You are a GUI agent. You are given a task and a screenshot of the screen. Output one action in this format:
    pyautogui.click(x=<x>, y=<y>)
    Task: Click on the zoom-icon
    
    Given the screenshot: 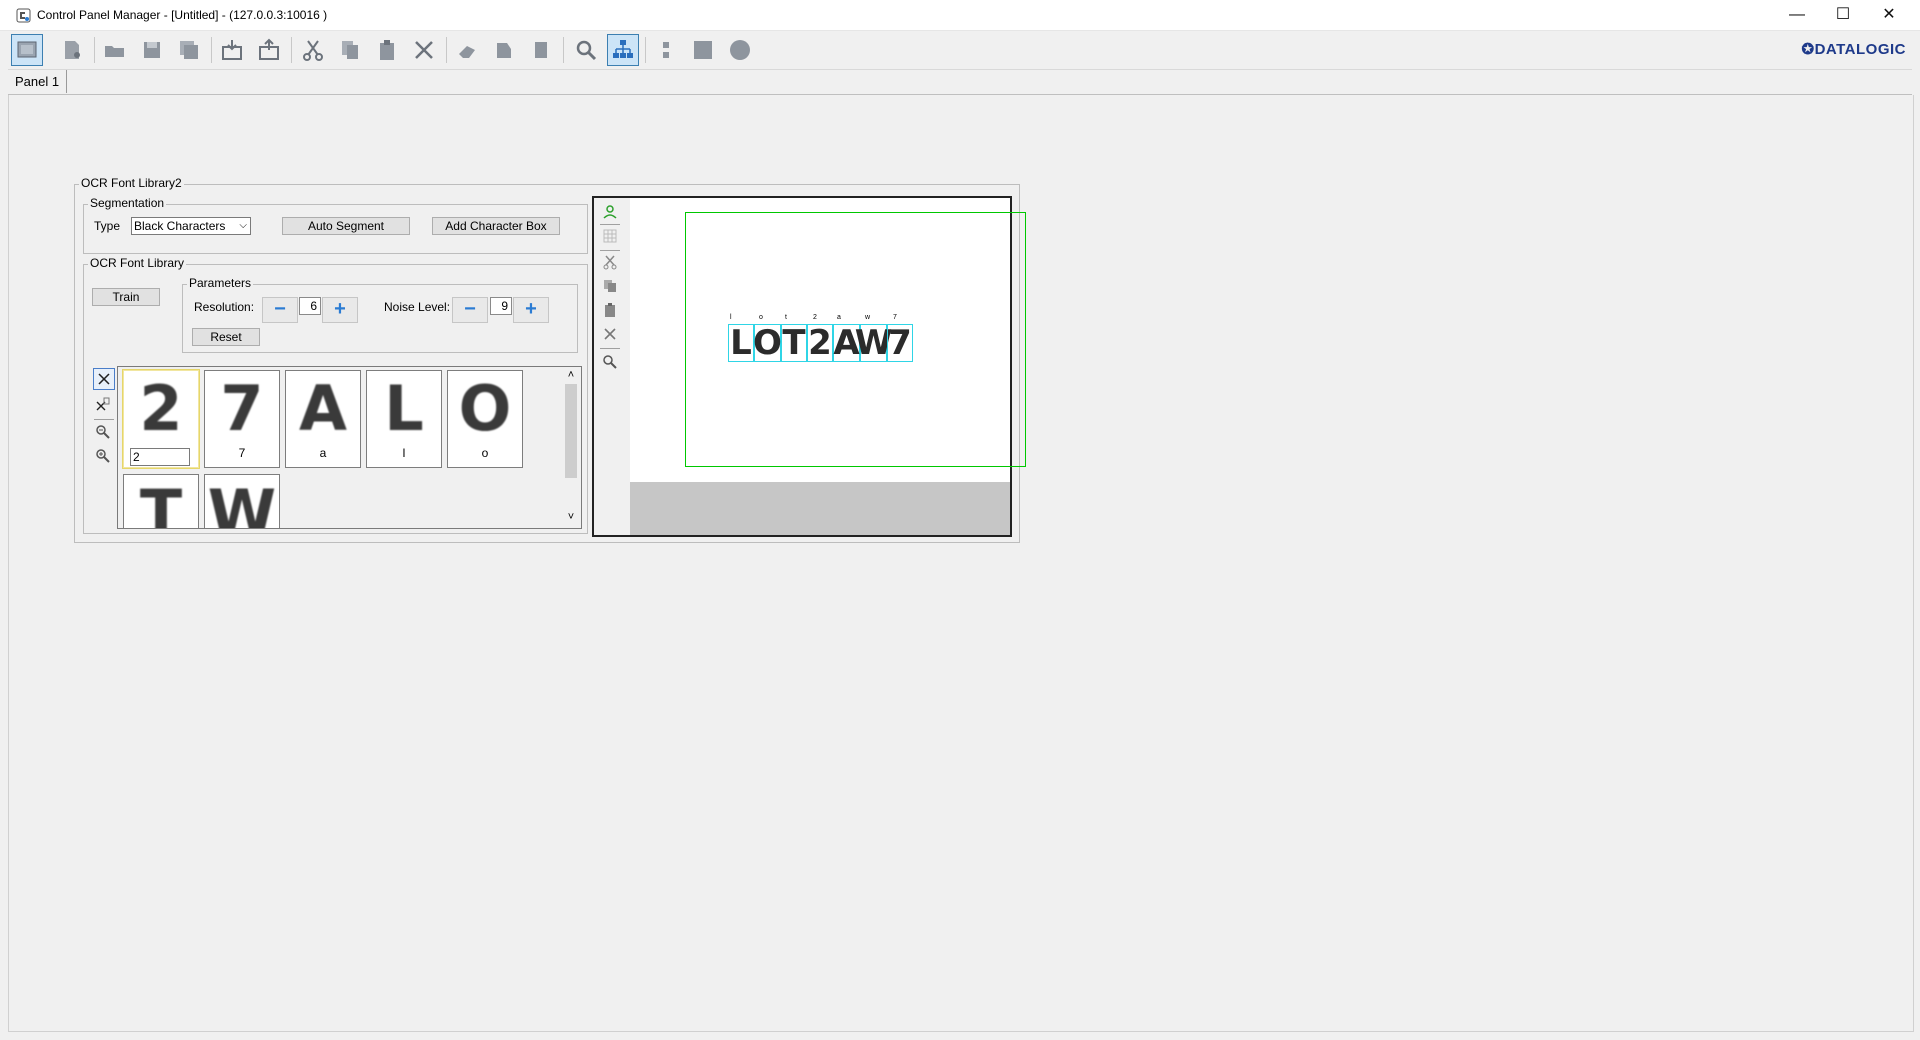 What is the action you would take?
    pyautogui.click(x=610, y=362)
    